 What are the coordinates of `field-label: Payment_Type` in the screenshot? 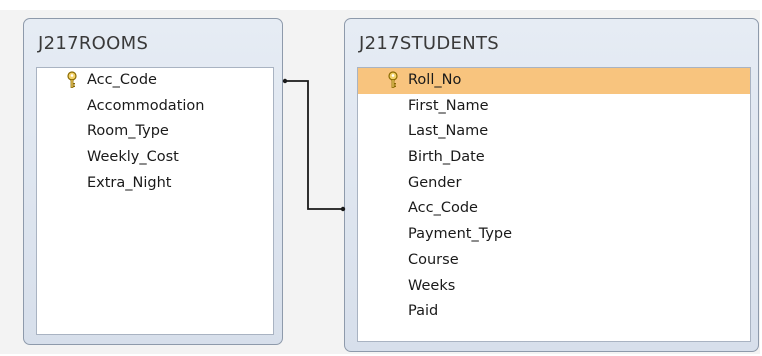 It's located at (460, 234).